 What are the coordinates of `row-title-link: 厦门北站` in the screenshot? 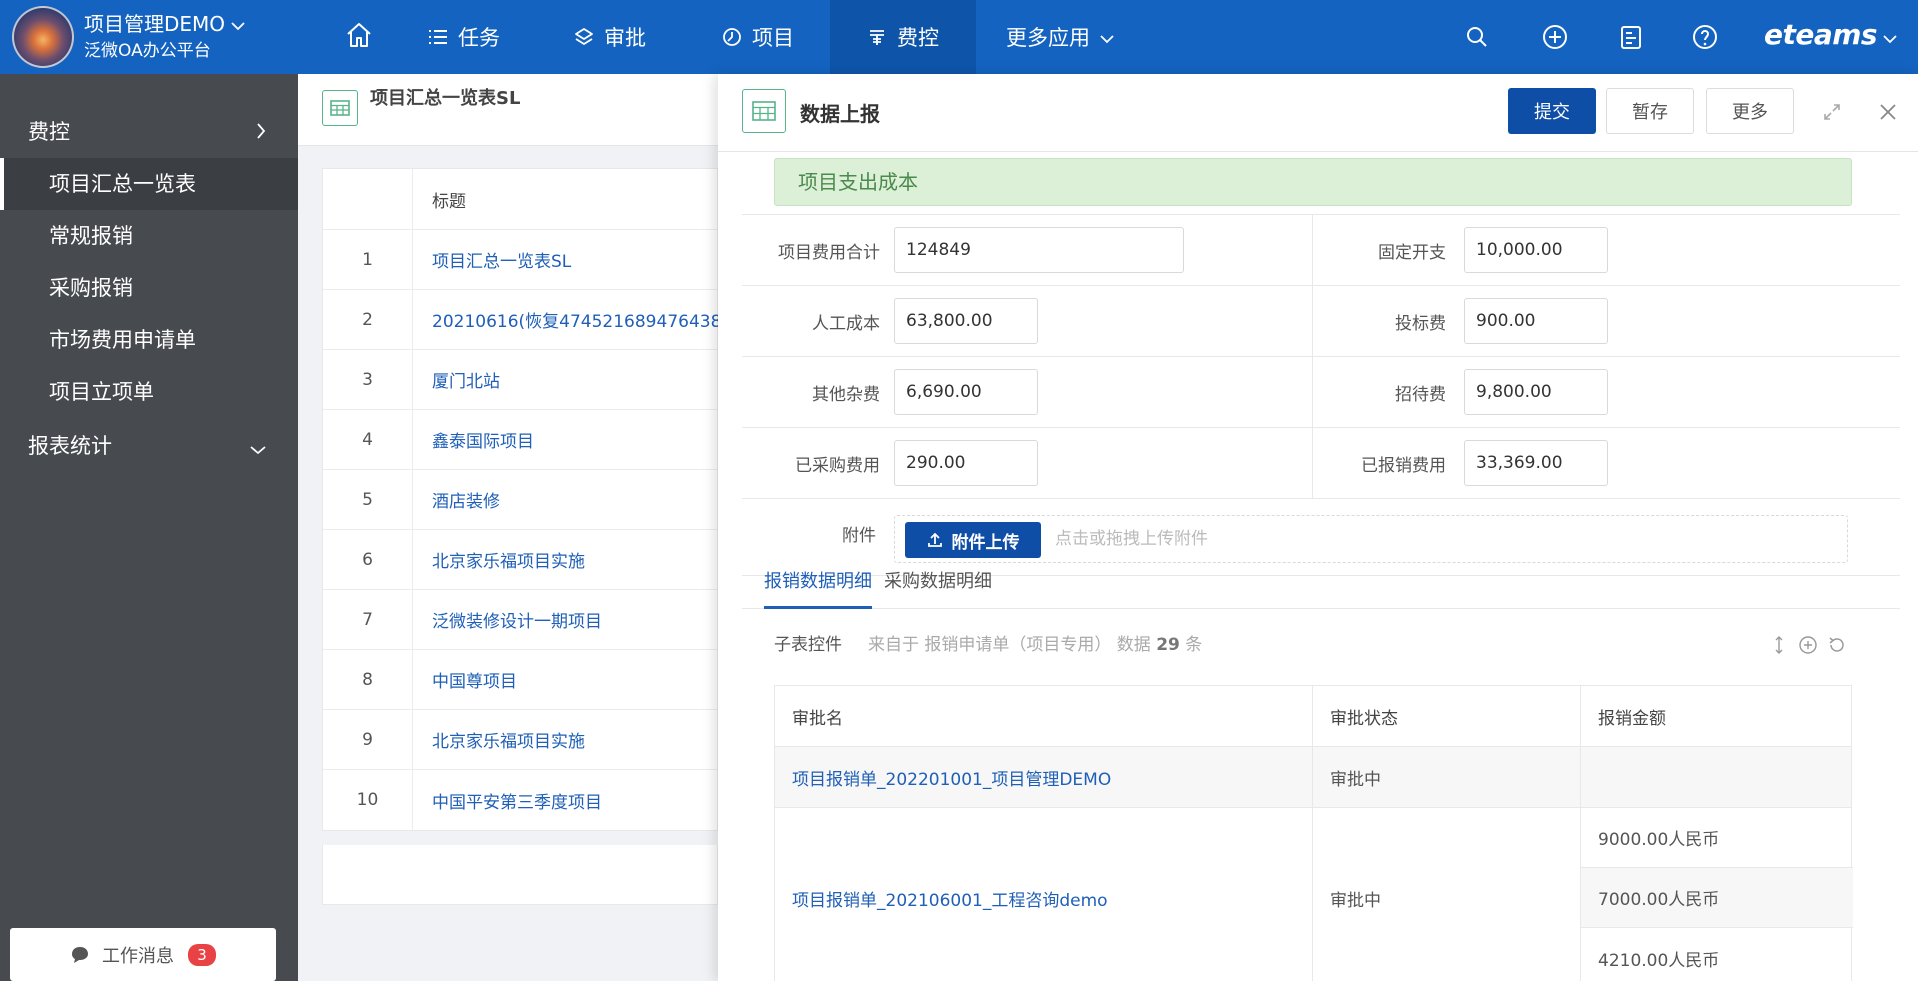 It's located at (466, 379).